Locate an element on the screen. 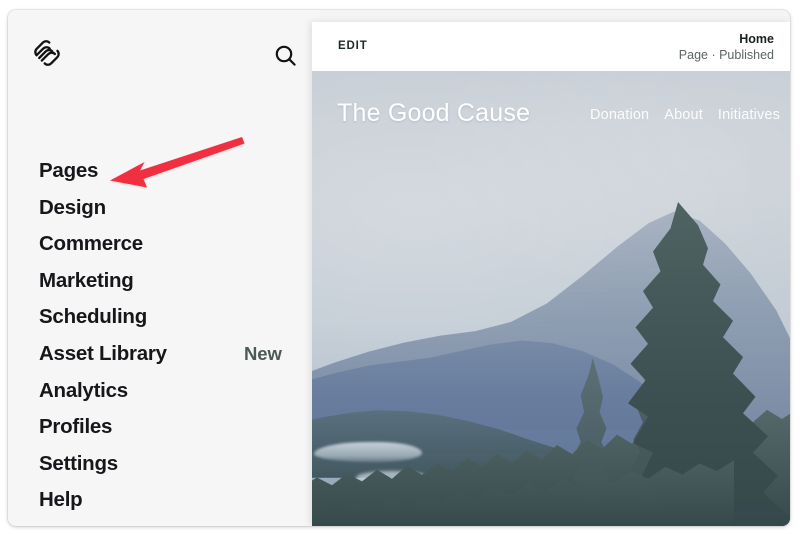 This screenshot has height=534, width=800. sidebar-item-label: Design is located at coordinates (72, 207).